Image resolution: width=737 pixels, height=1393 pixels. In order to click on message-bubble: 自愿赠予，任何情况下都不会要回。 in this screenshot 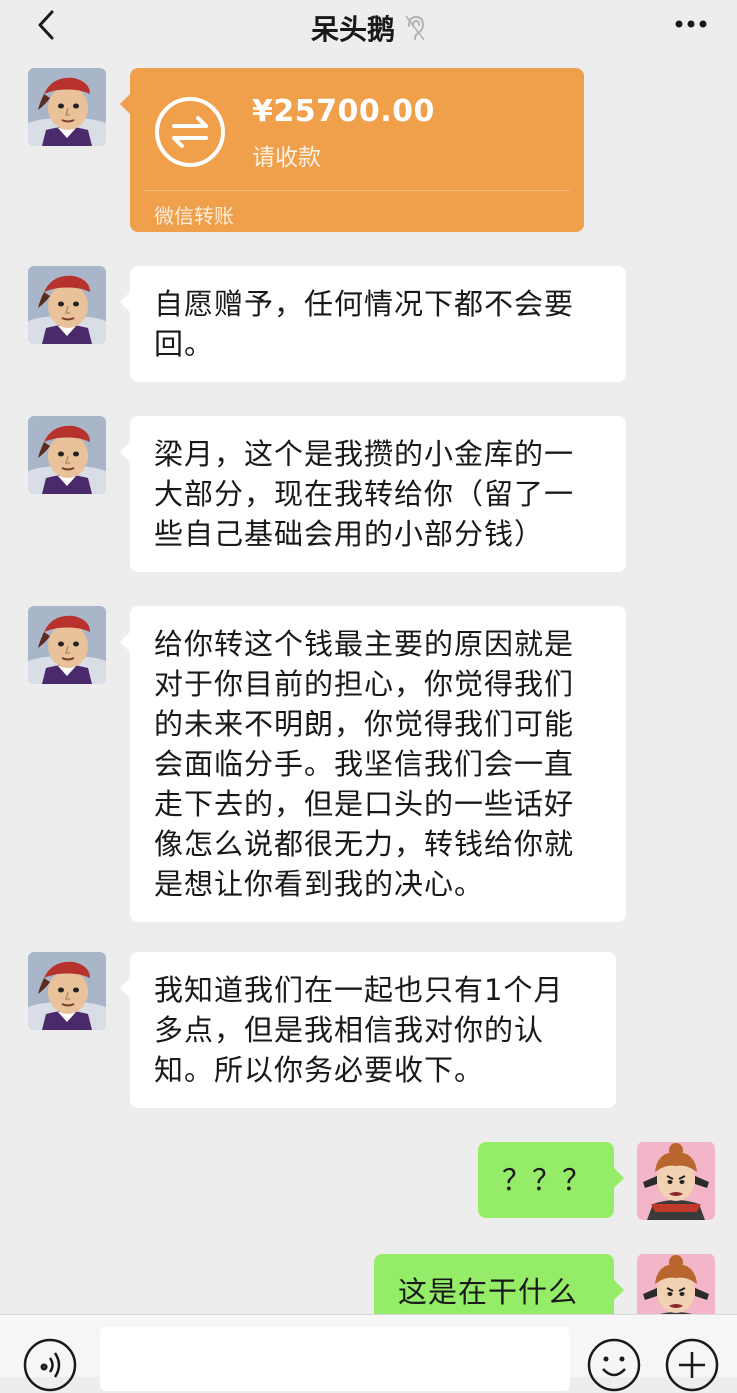, I will do `click(373, 324)`.